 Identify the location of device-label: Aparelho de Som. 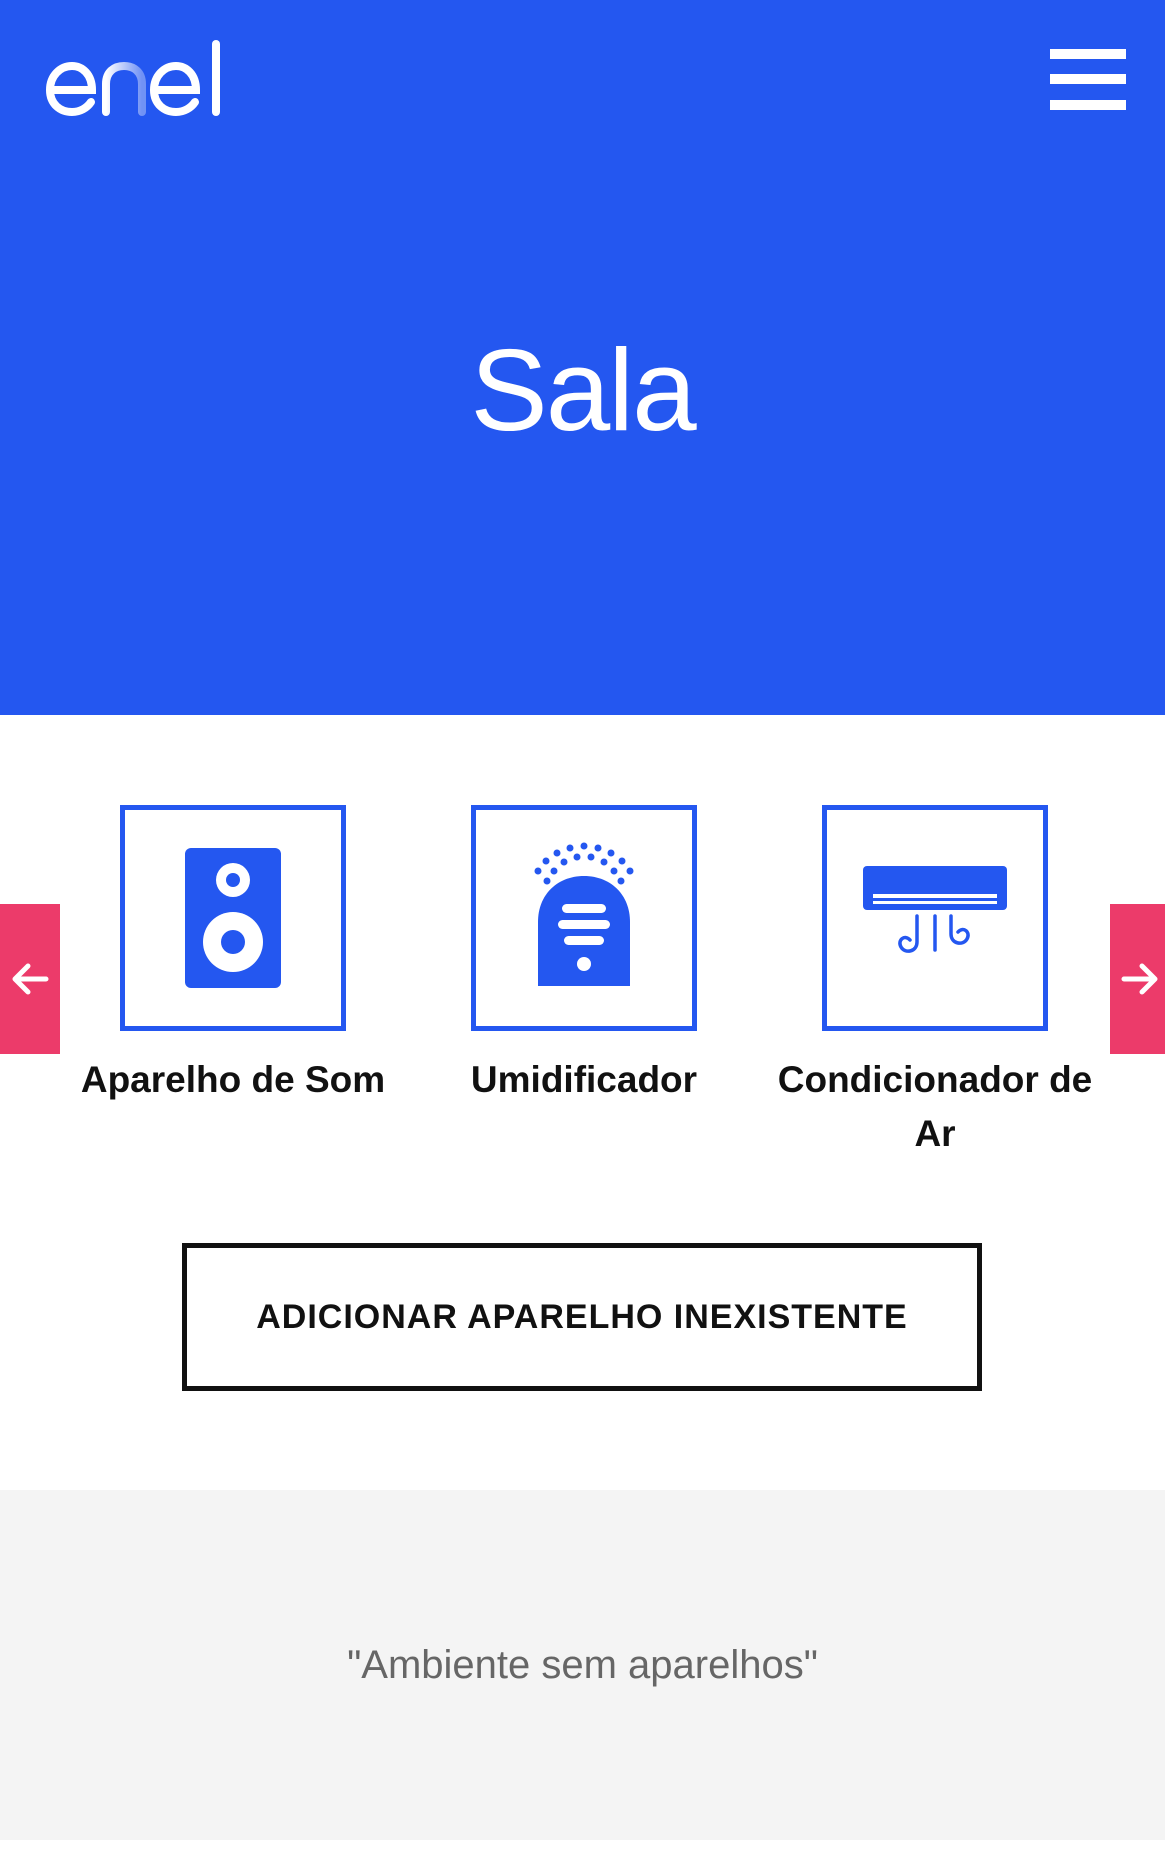
(233, 1079).